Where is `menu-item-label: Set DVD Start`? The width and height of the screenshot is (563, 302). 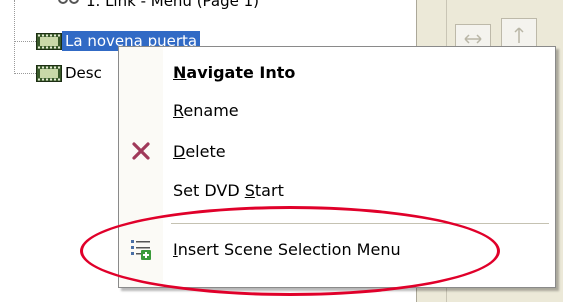 menu-item-label: Set DVD Start is located at coordinates (228, 190).